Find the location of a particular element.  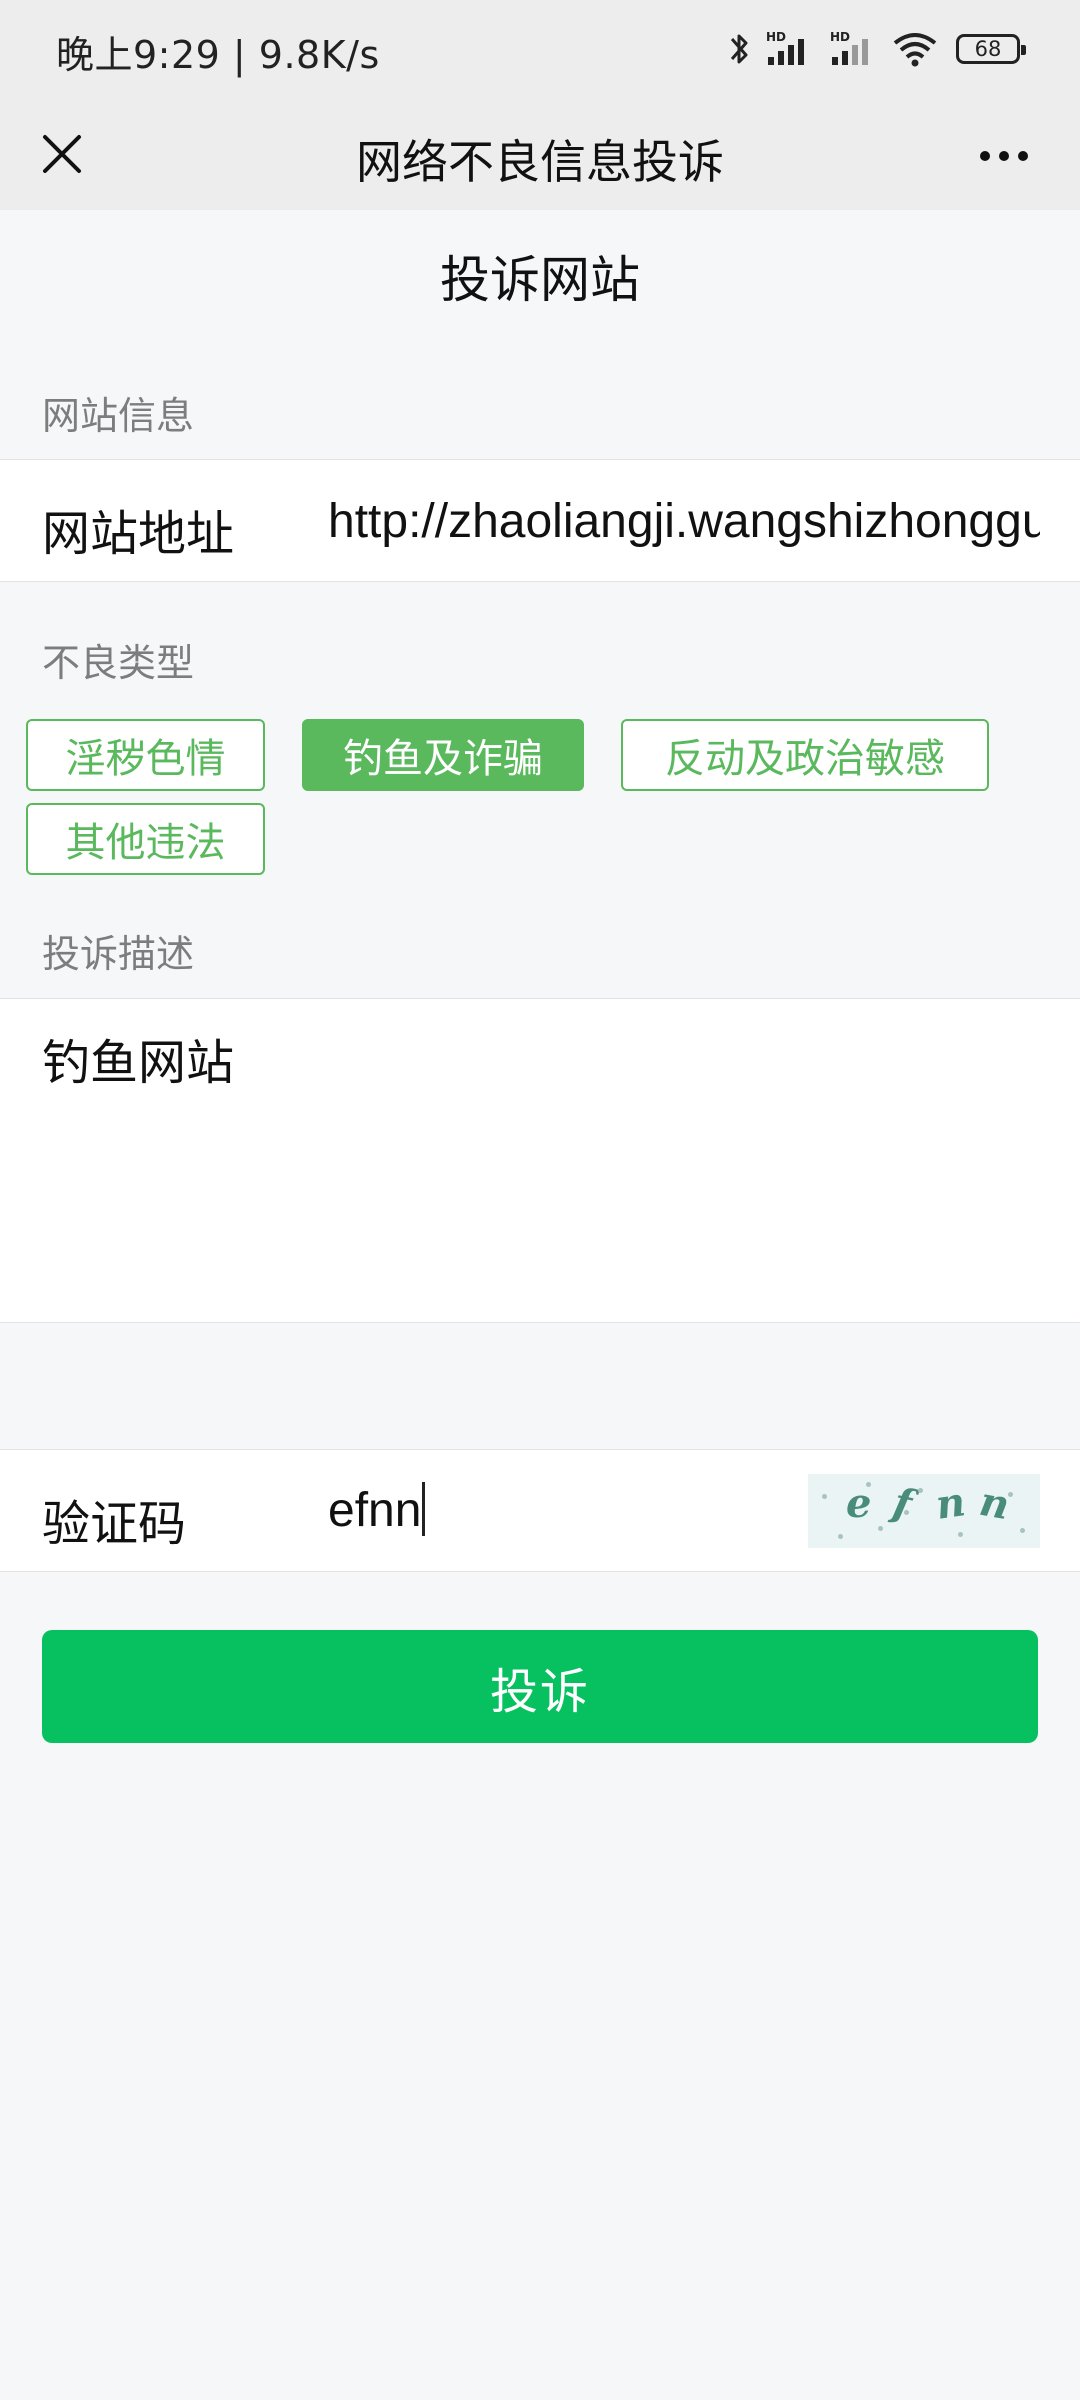

wifi-icon is located at coordinates (915, 50).